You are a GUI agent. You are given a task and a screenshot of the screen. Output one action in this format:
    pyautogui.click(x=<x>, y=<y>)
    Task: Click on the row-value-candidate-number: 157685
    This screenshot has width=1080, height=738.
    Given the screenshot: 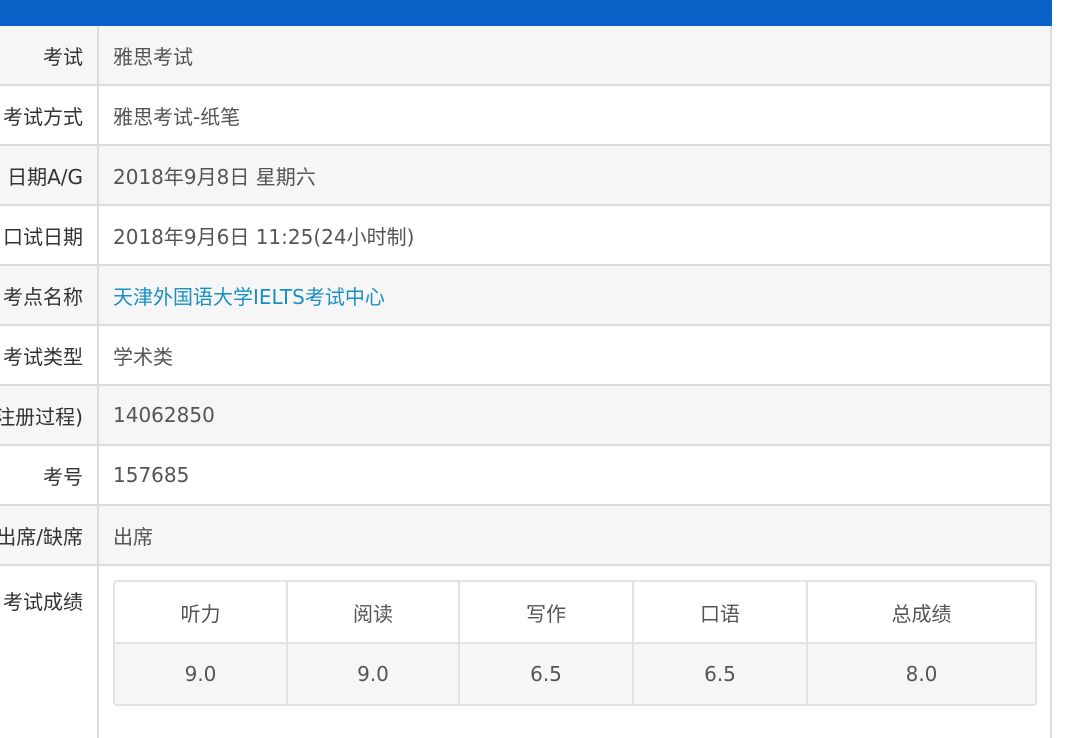 What is the action you would take?
    pyautogui.click(x=151, y=475)
    